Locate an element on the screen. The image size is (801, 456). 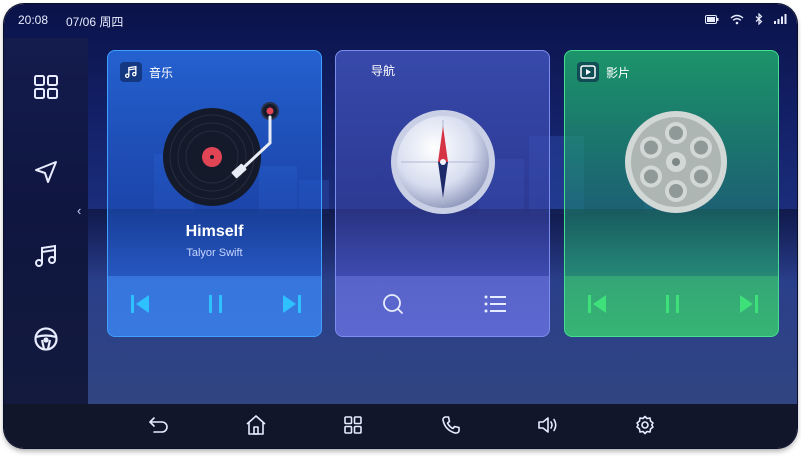
dock-volume-button is located at coordinates (548, 427).